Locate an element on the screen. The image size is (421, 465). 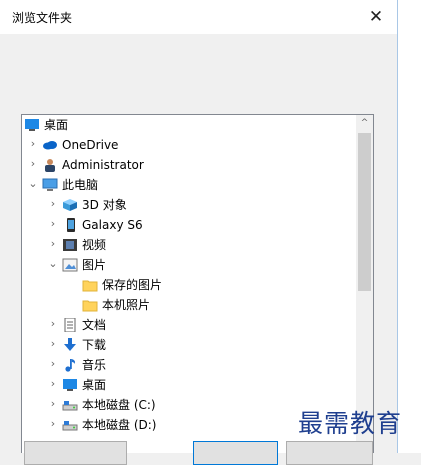
scroll-up-icon: ^ is located at coordinates (364, 123).